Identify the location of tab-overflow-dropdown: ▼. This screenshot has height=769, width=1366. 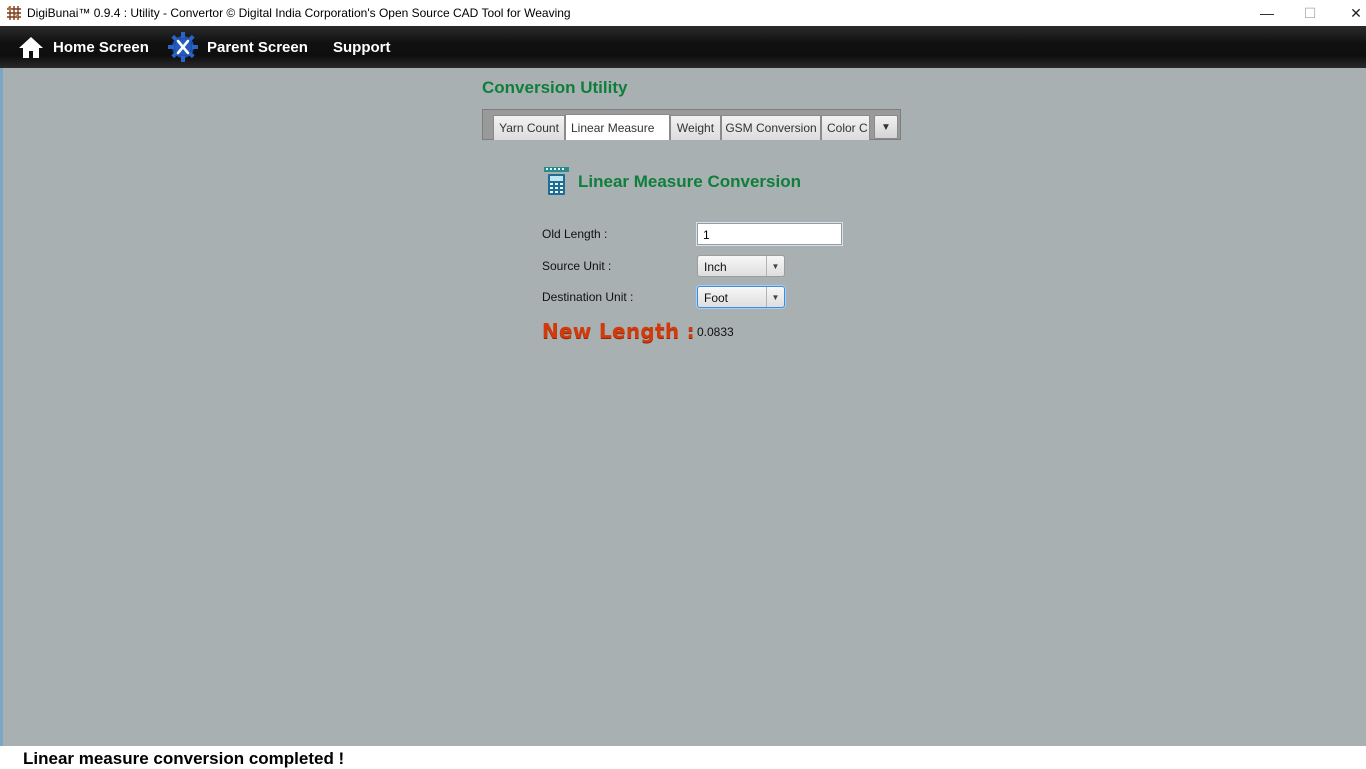
(886, 127).